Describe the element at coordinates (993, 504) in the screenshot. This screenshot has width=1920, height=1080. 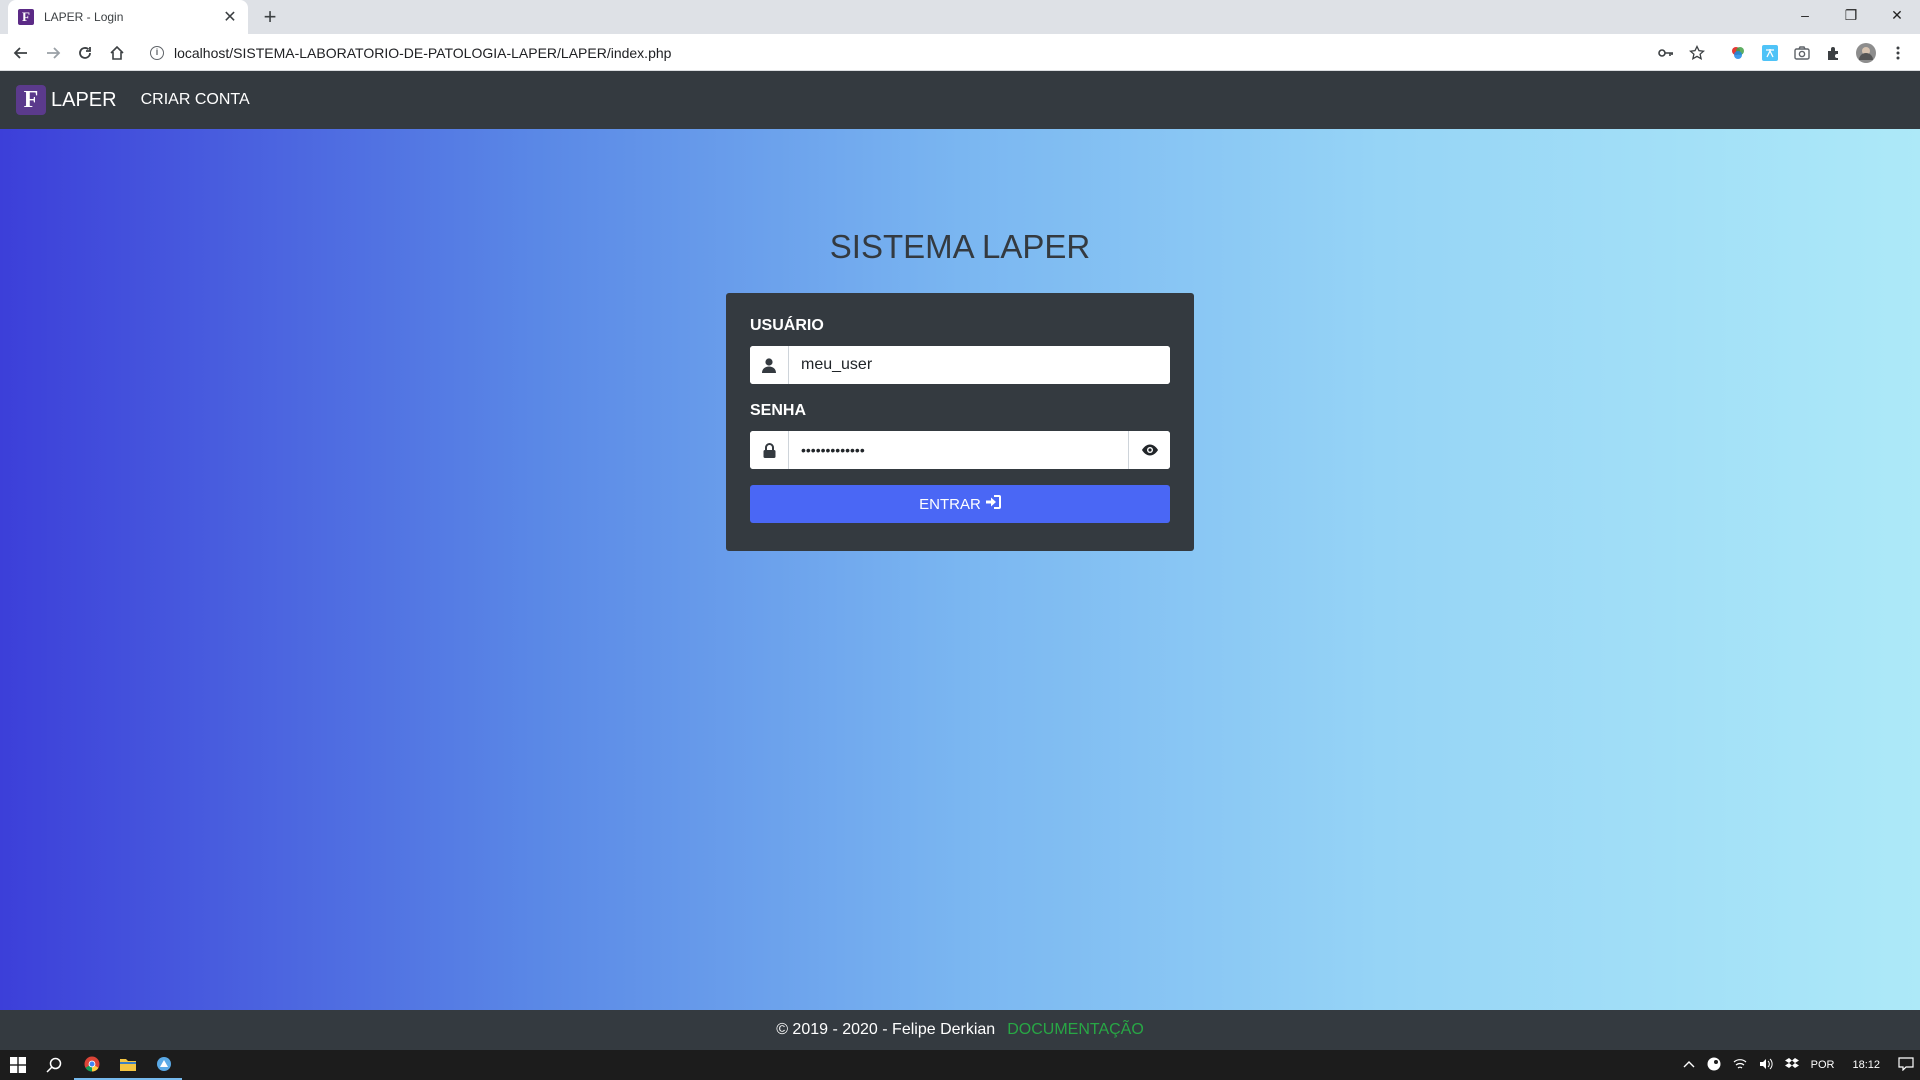
I see `sign-in-icon` at that location.